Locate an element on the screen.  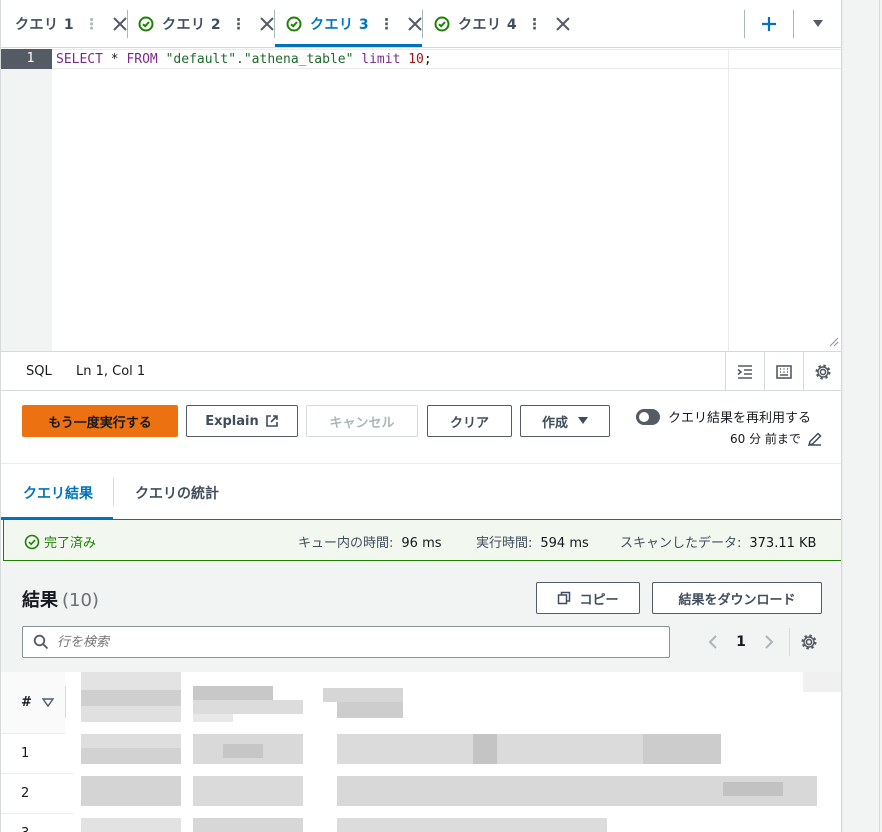
page-number: 1 is located at coordinates (741, 642).